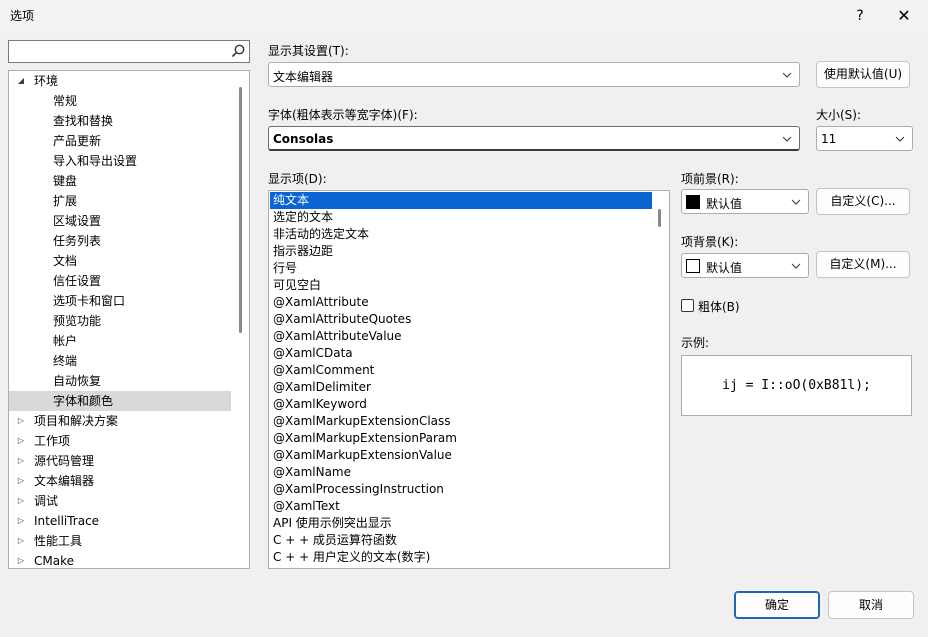  What do you see at coordinates (724, 204) in the screenshot?
I see `foreground-value: 默认值` at bounding box center [724, 204].